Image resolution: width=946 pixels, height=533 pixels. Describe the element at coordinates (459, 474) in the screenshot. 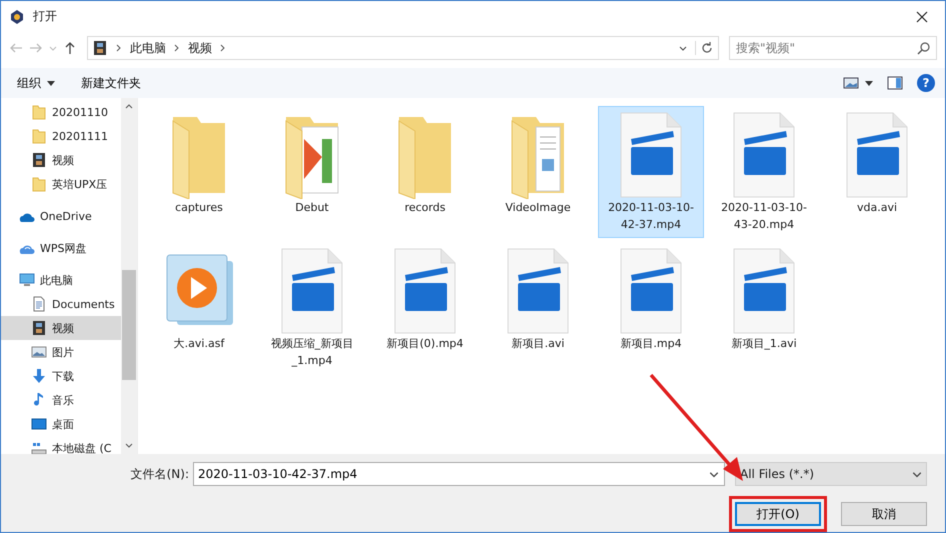

I see `filename-field: 2020-11-03-10-42-37.mp4` at that location.